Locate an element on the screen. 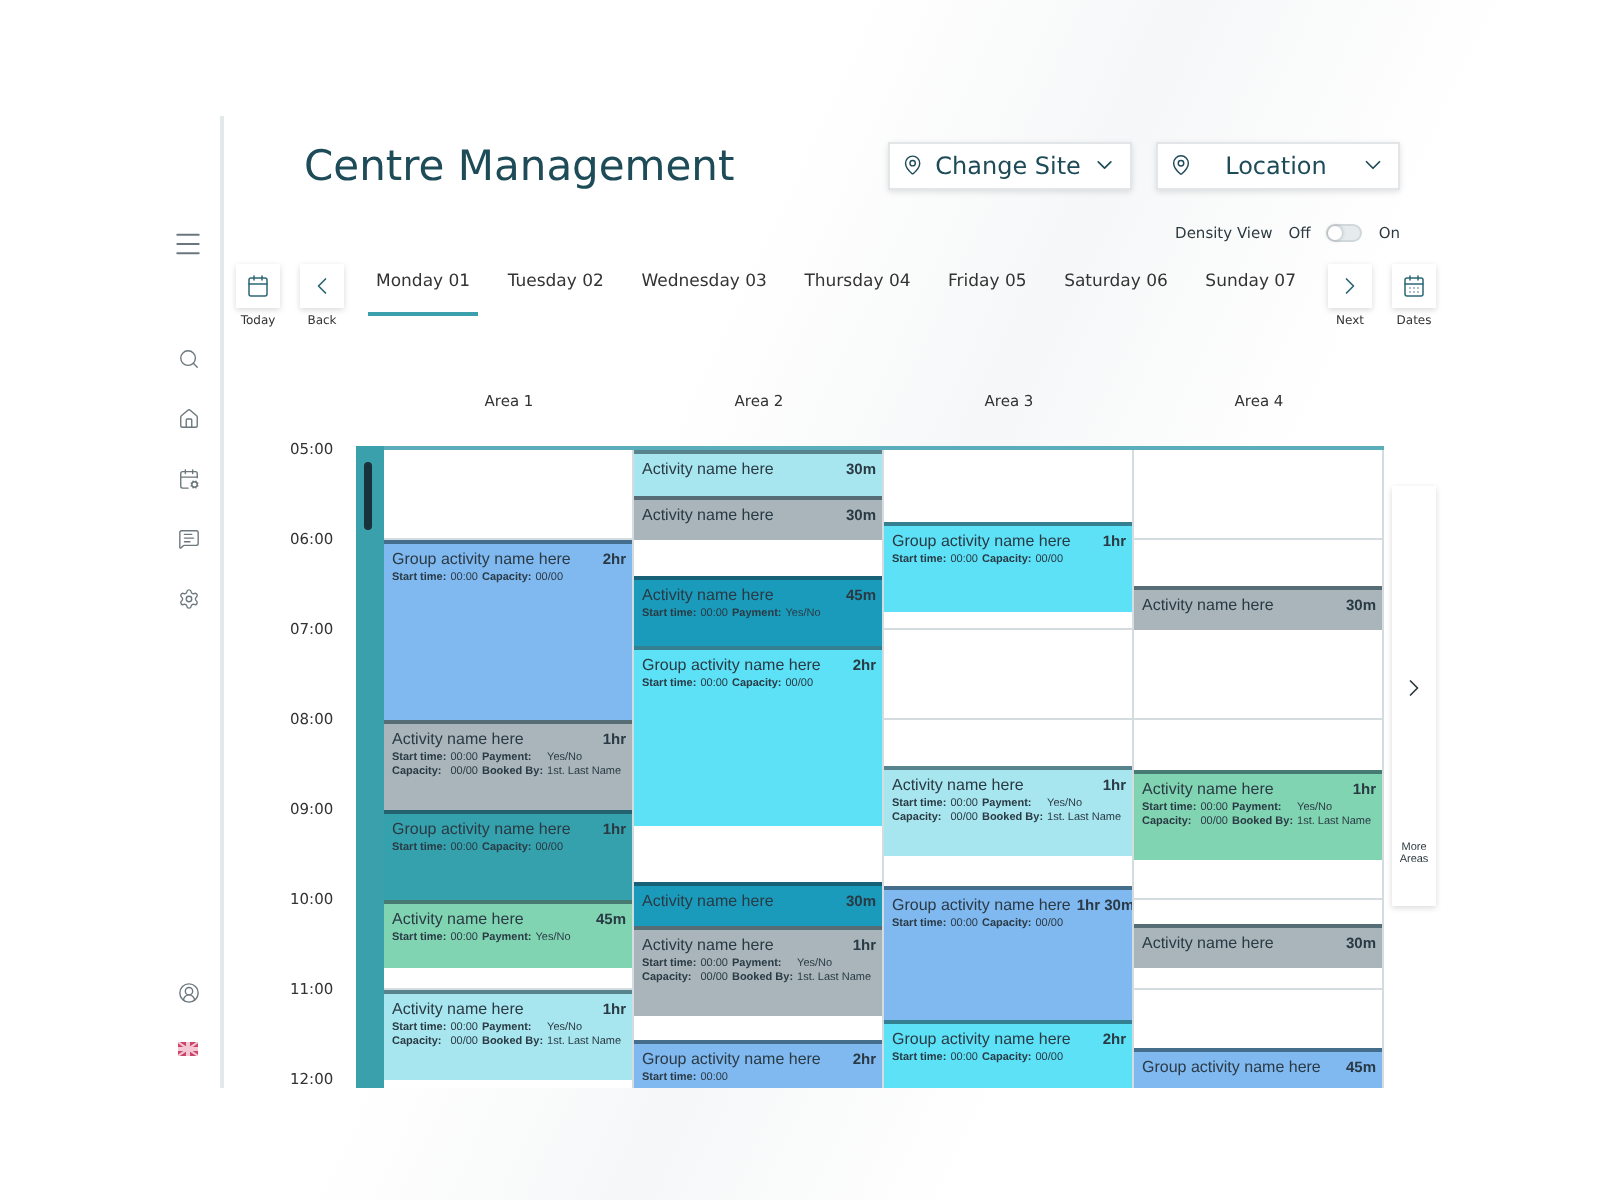 This screenshot has height=1200, width=1600. day-tab: Saturday 06 is located at coordinates (1116, 289).